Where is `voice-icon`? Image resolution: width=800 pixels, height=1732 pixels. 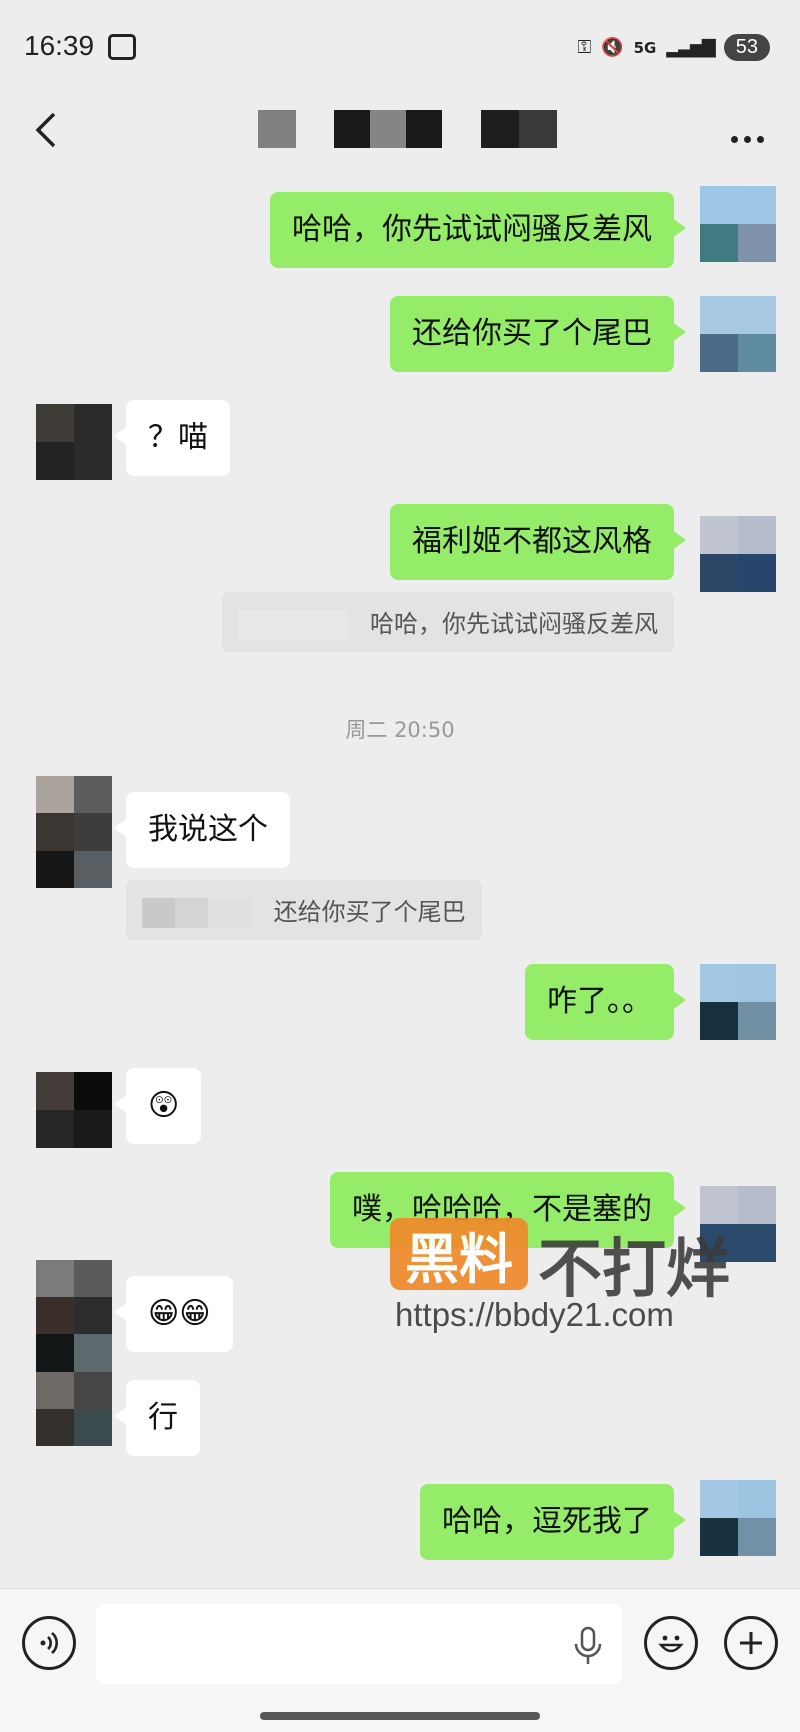
voice-icon is located at coordinates (49, 1643).